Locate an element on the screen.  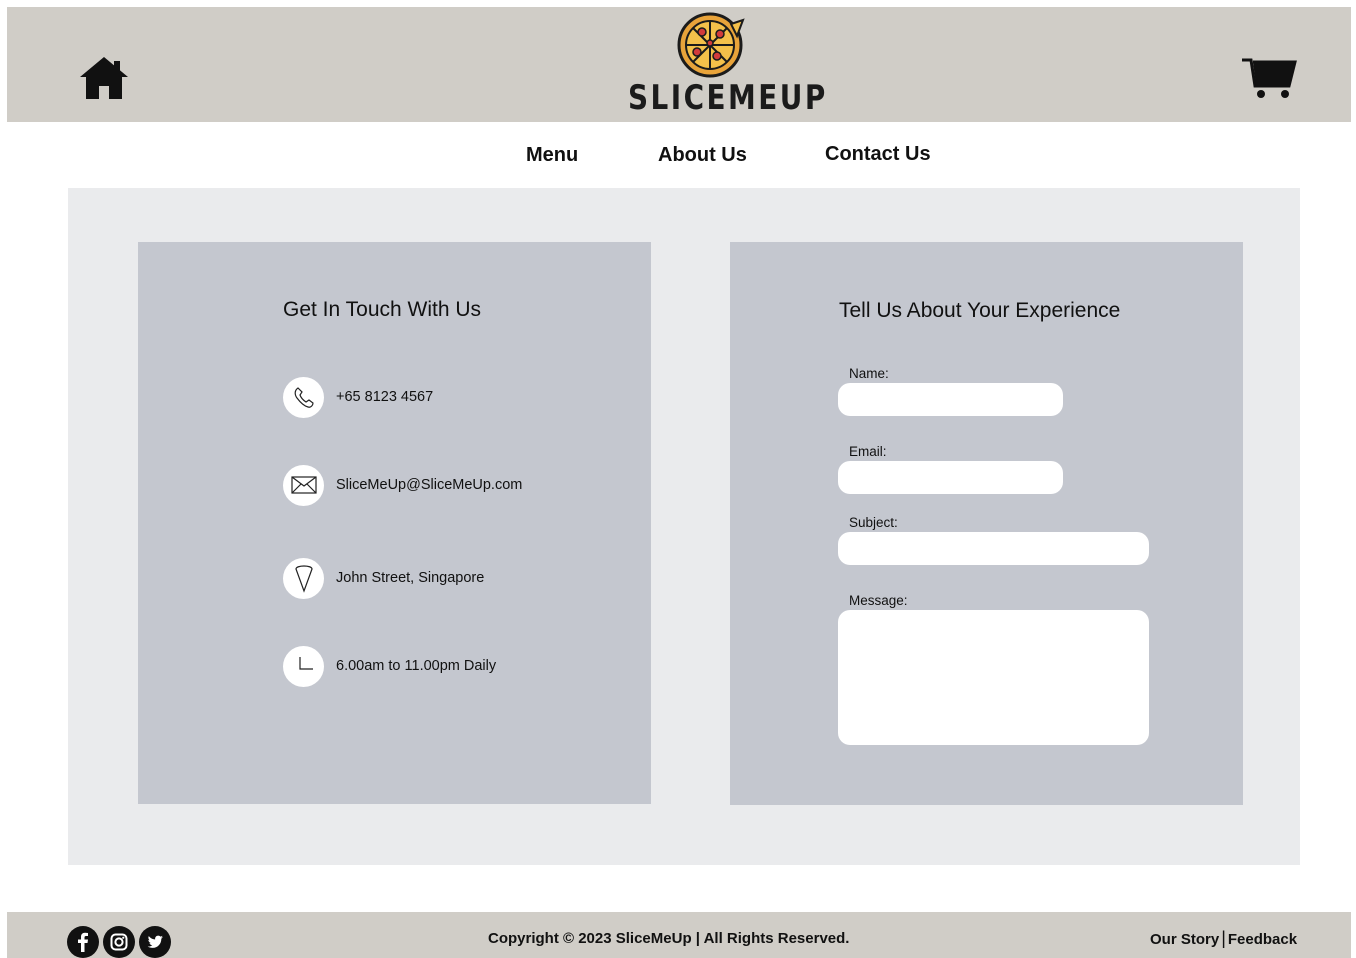
clock-icon is located at coordinates (303, 666).